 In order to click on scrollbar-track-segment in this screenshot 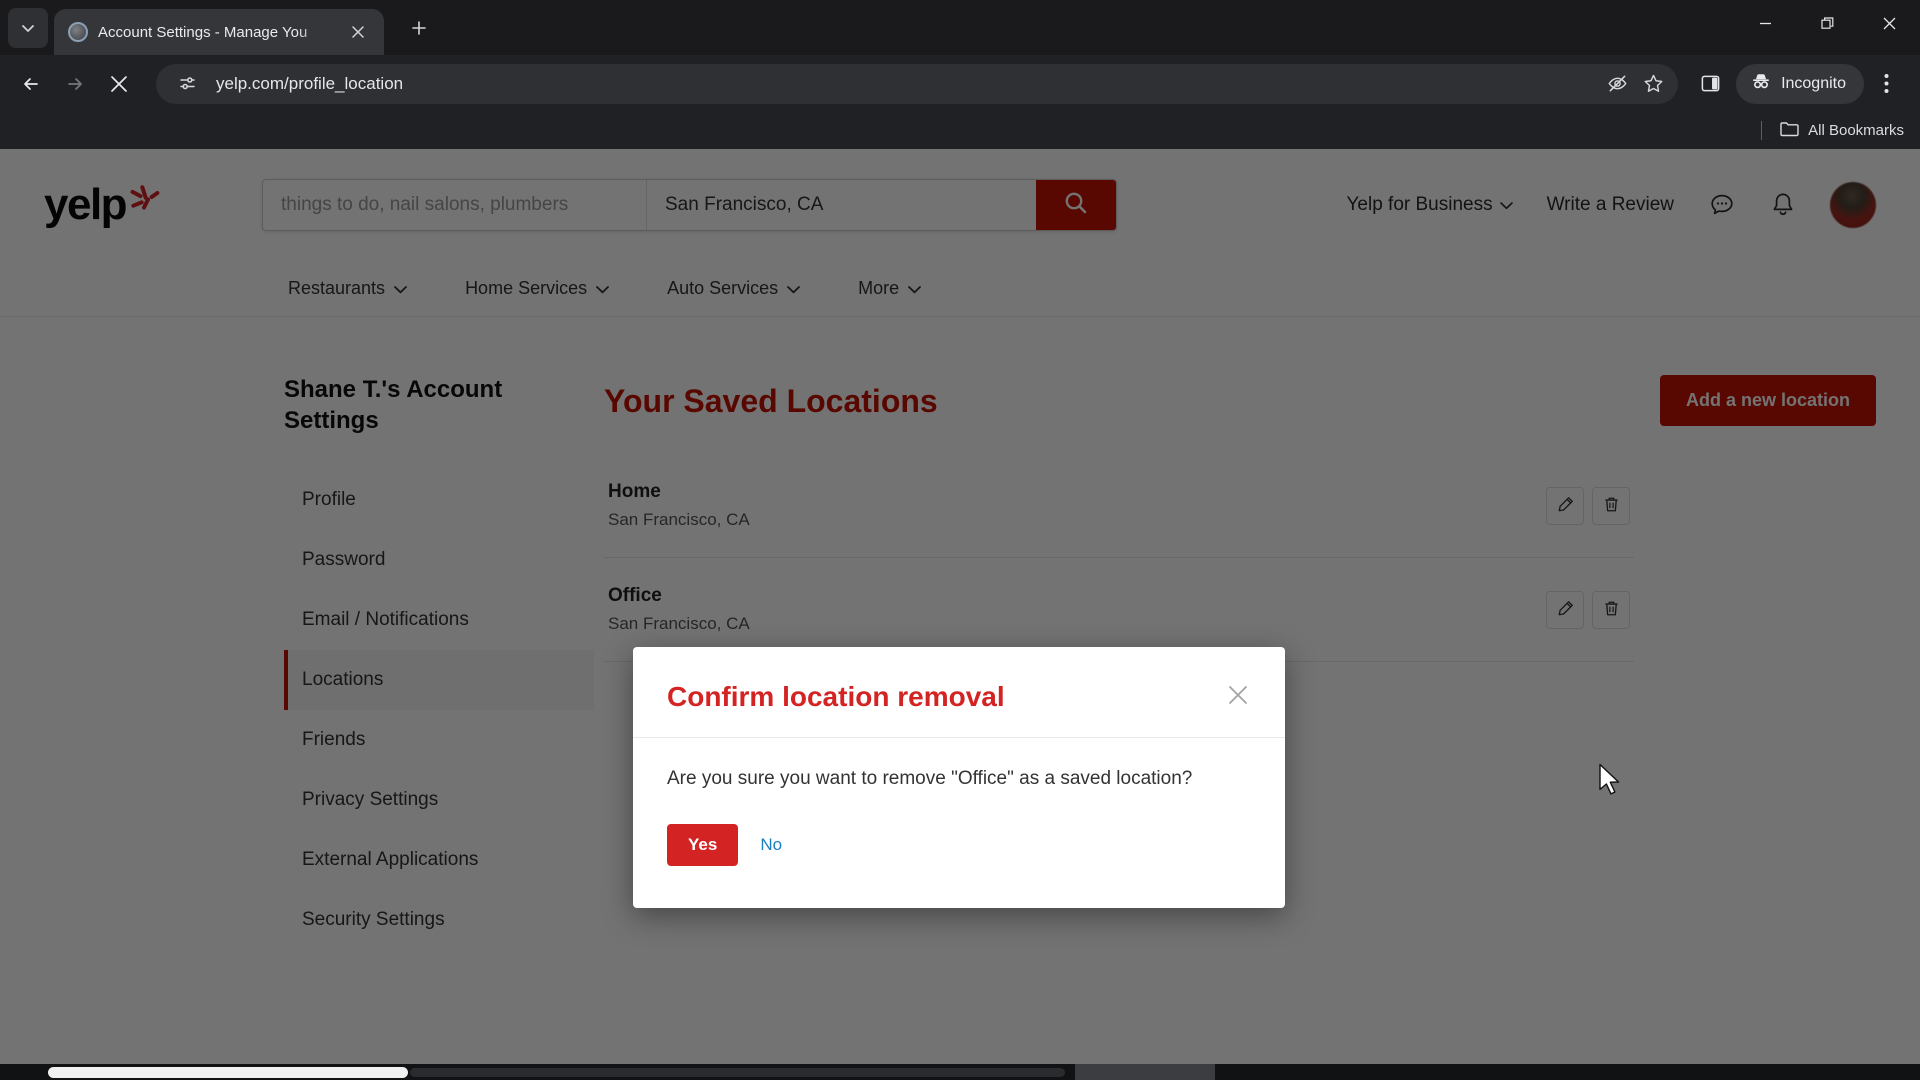, I will do `click(1145, 1072)`.